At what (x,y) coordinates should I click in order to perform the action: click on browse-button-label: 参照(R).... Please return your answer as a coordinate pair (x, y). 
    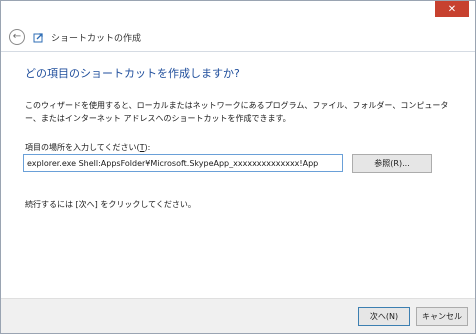
    Looking at the image, I should click on (392, 163).